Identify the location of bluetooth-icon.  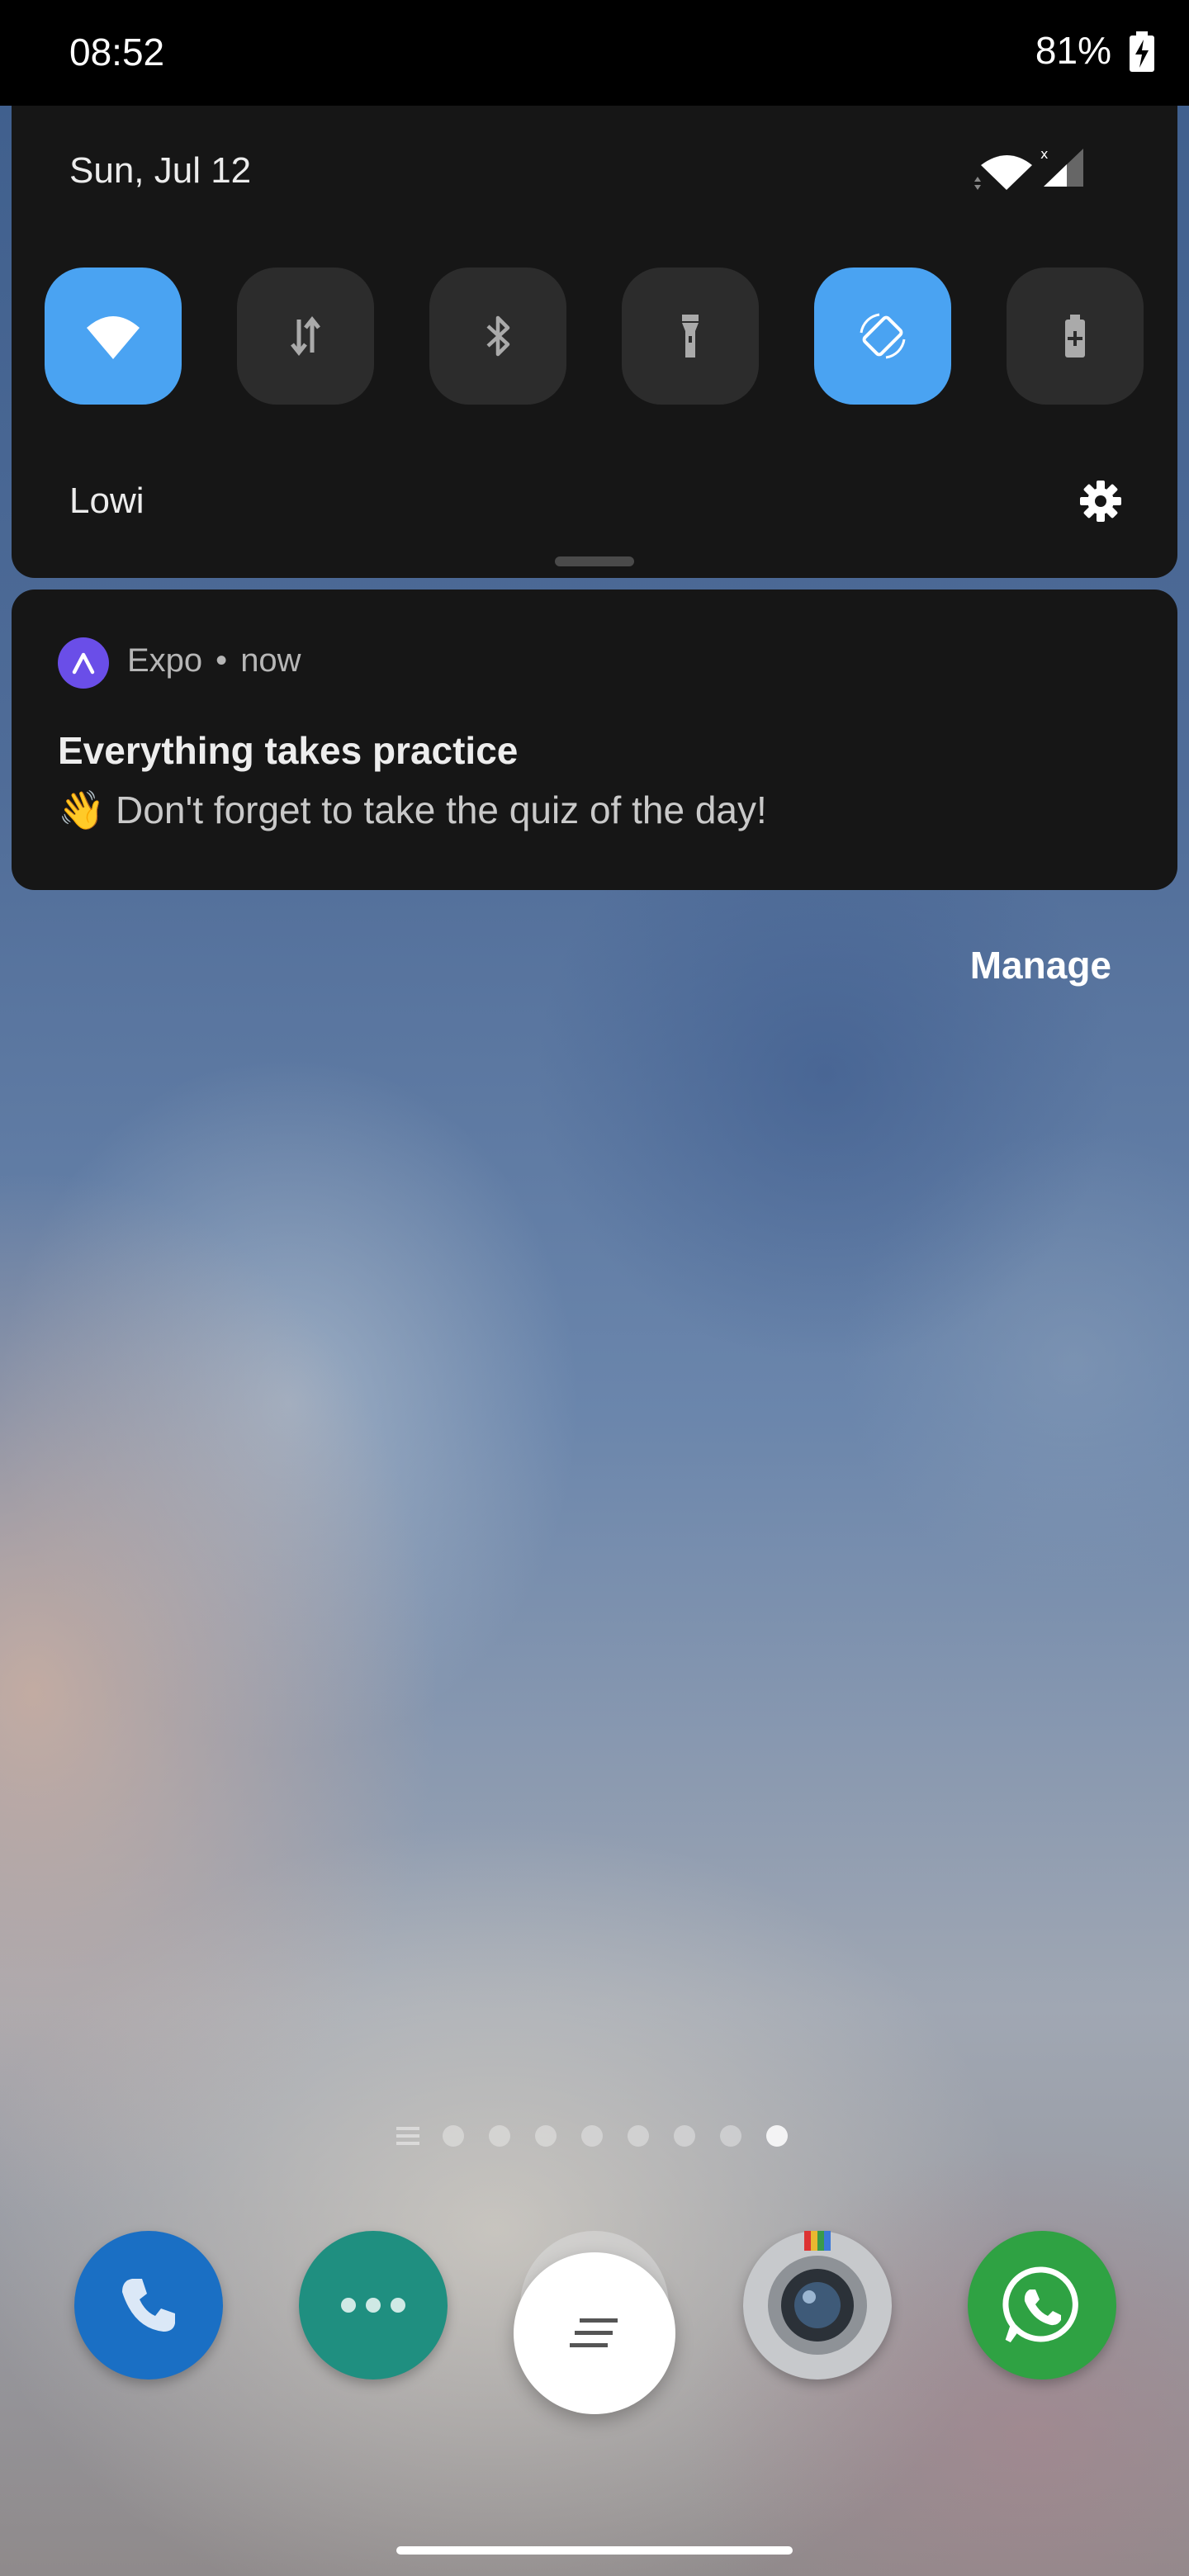
(498, 336).